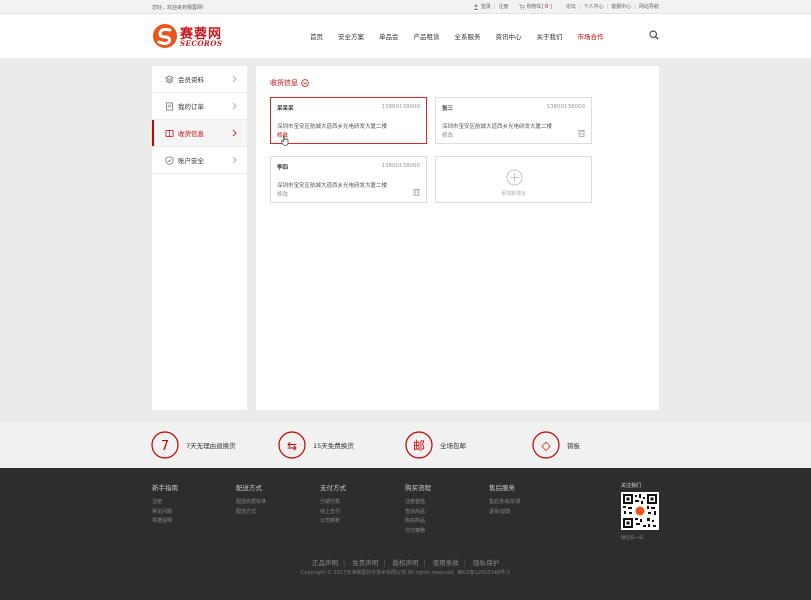 This screenshot has width=811, height=600. I want to click on footer-link: 售后咨询/反馈, so click(505, 503).